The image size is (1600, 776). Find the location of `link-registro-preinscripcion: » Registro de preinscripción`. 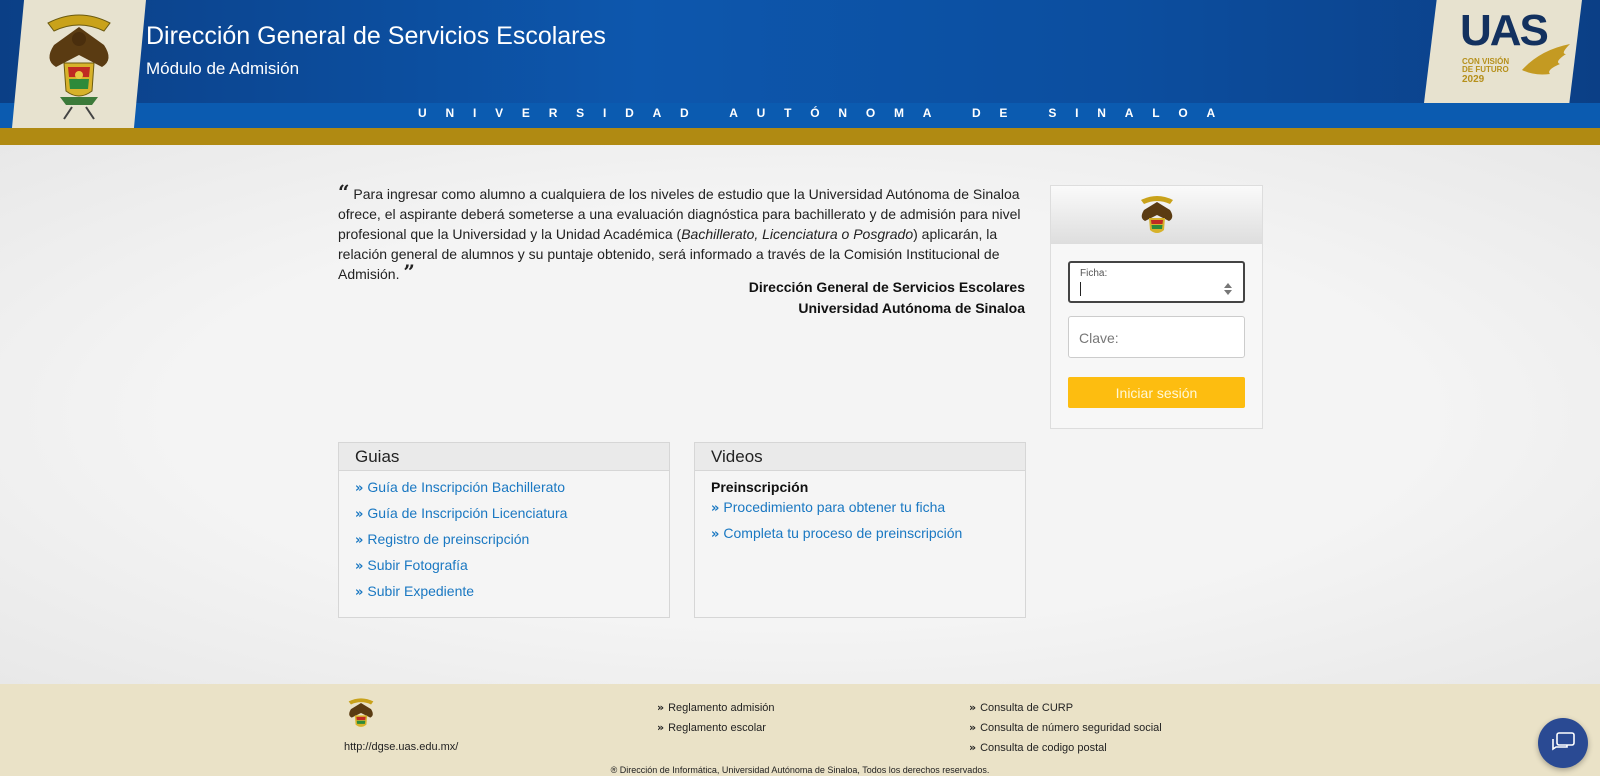

link-registro-preinscripcion: » Registro de preinscripción is located at coordinates (442, 539).